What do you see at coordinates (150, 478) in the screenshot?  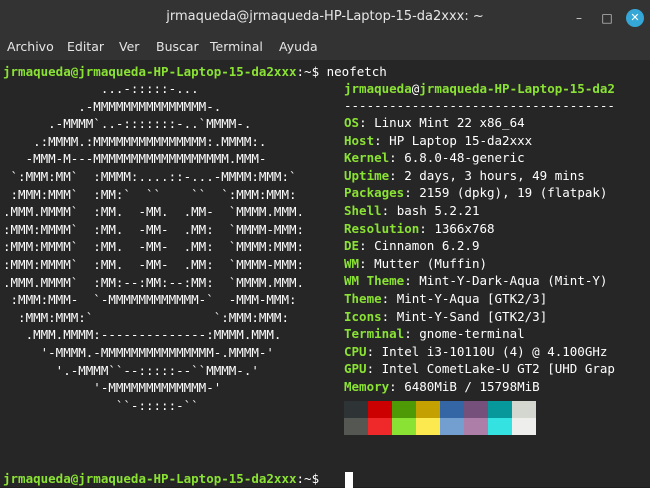 I see `prompt-user-host-bottom: jrmaqueda@jrmaqueda-HP-Laptop-15-da2xxx` at bounding box center [150, 478].